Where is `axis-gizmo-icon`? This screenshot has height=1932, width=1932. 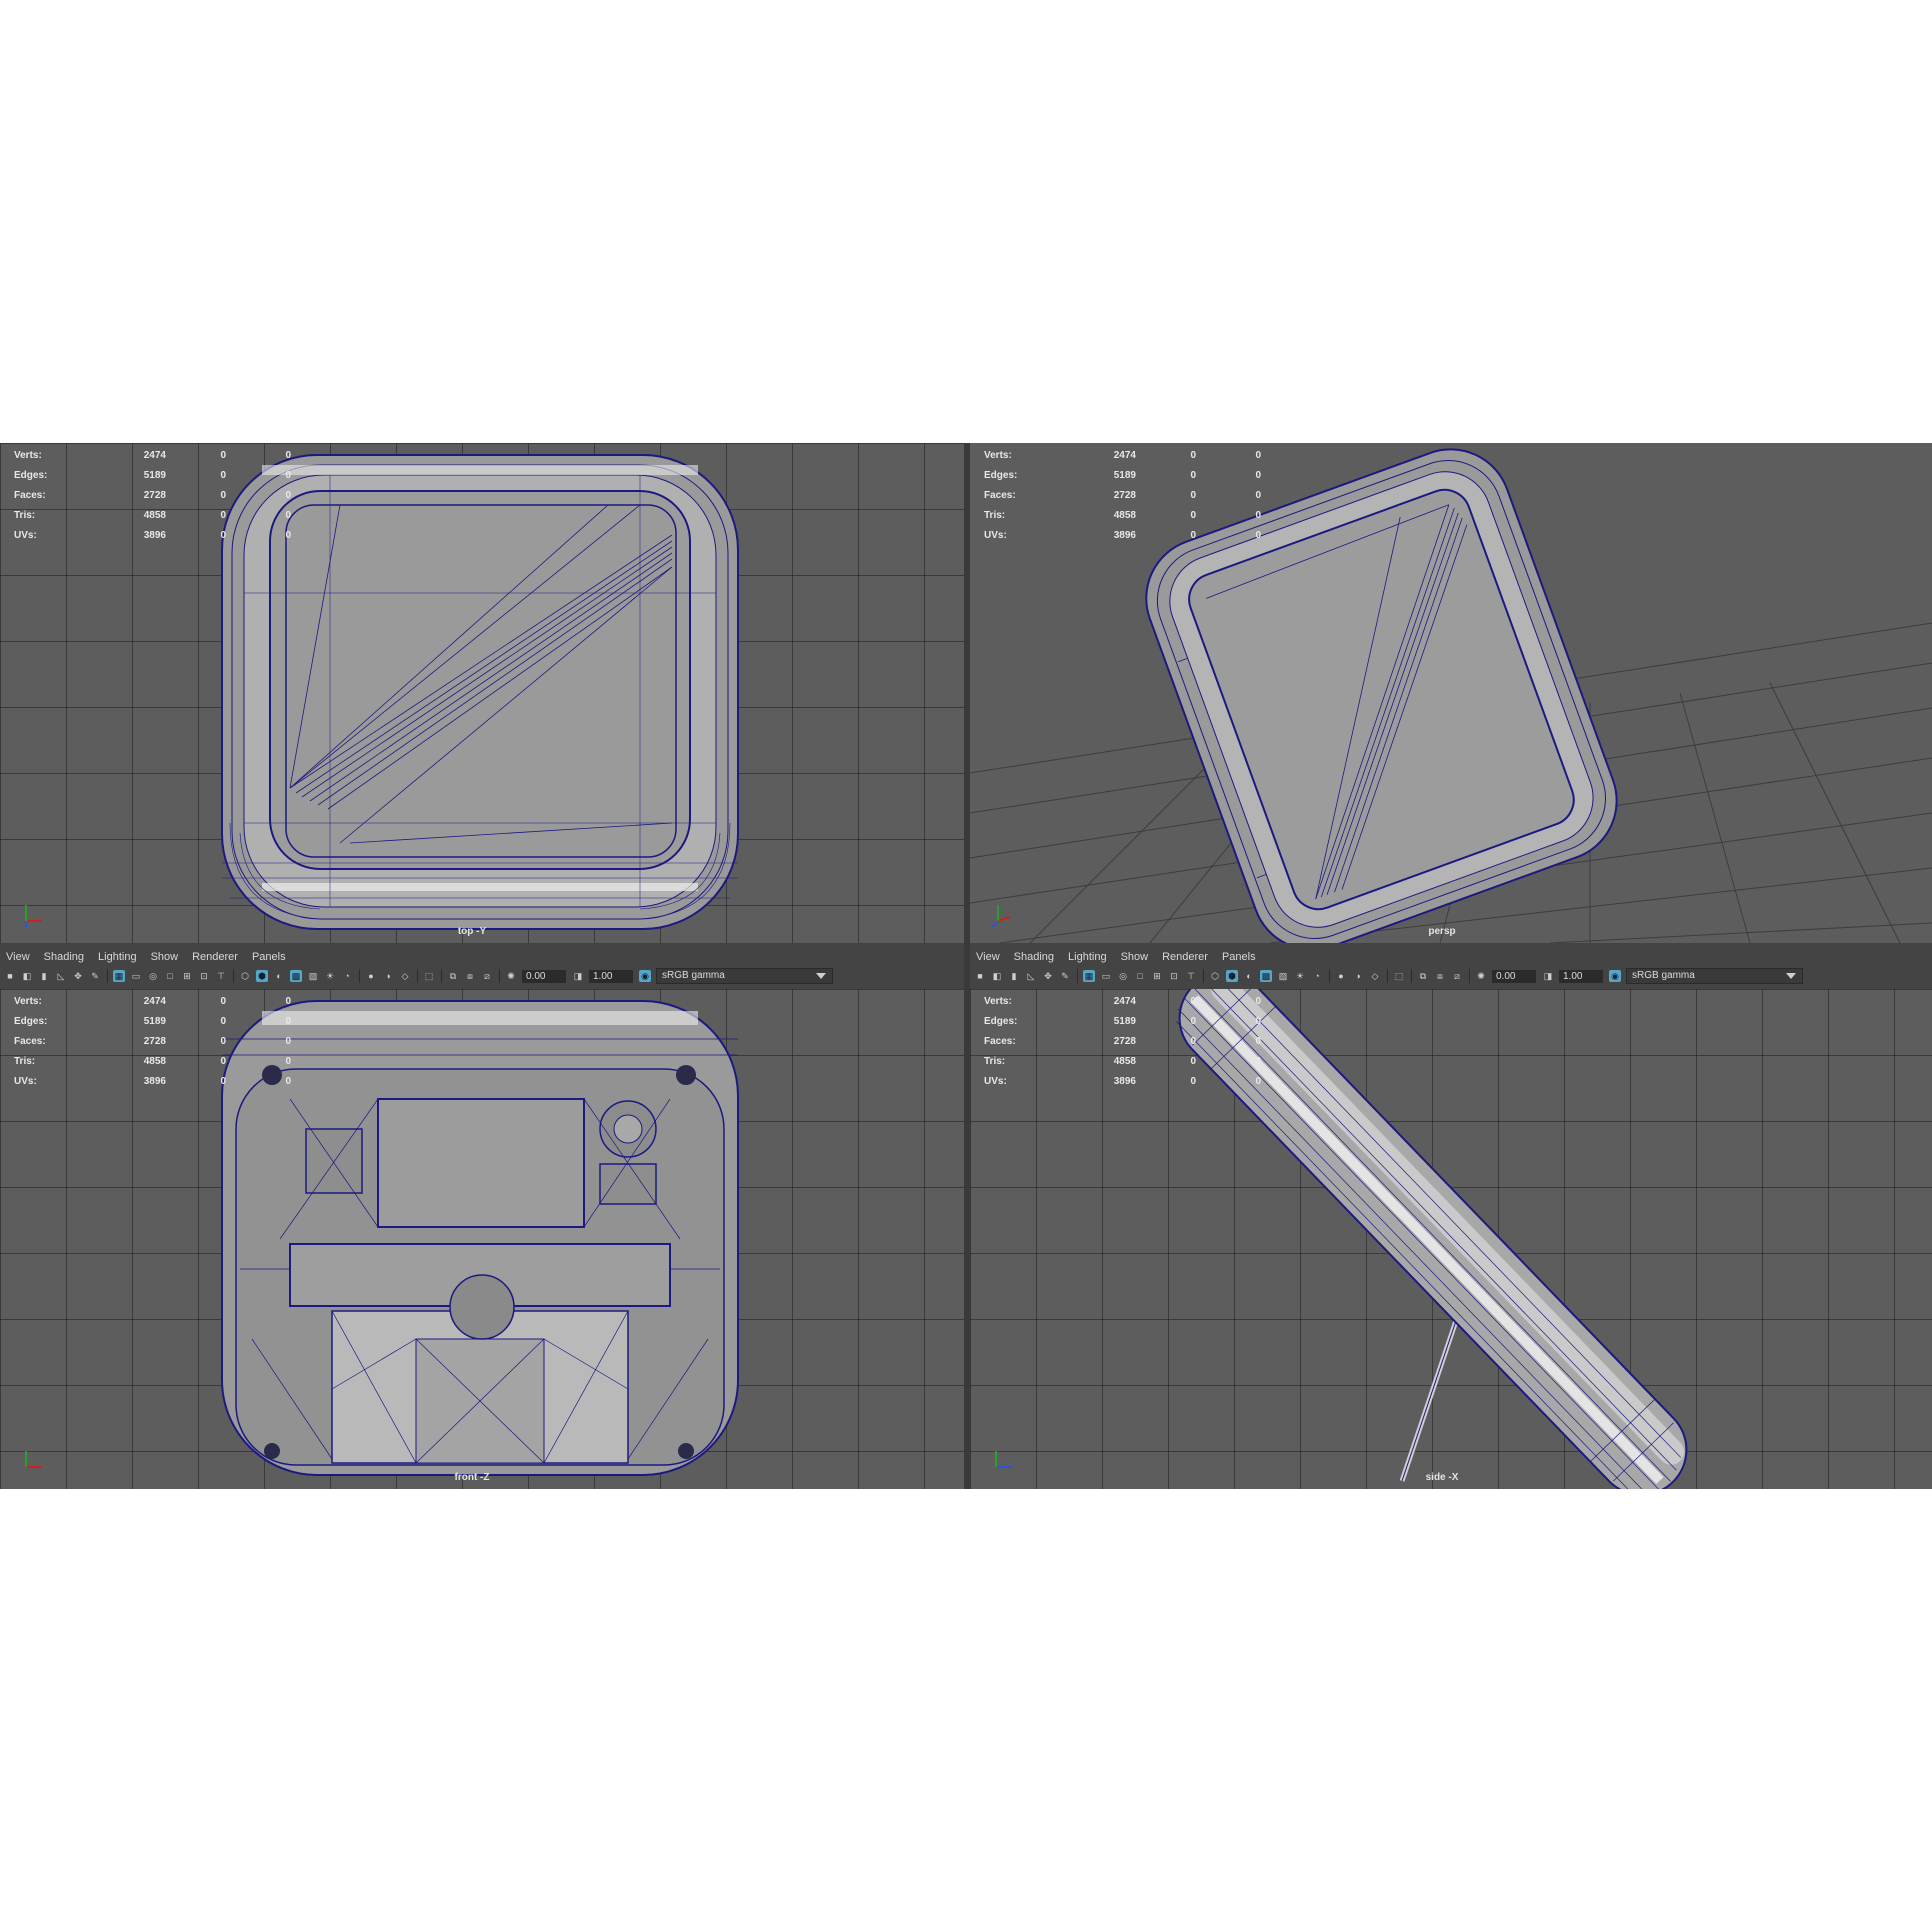
axis-gizmo-icon is located at coordinates (33, 916).